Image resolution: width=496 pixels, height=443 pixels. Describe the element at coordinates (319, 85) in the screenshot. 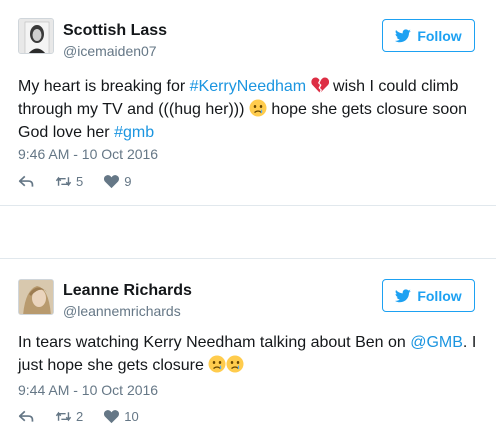

I see `broken-heart-emoji-icon` at that location.